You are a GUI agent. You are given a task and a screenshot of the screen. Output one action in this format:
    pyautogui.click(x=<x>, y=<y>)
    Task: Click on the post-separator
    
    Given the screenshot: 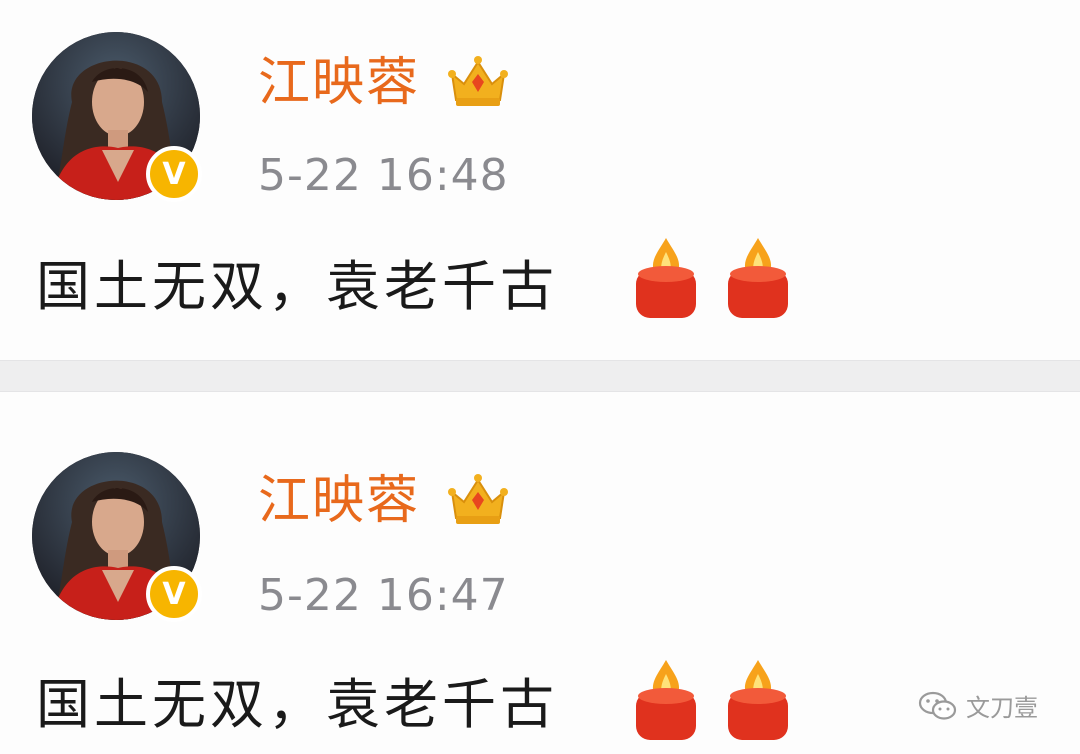 What is the action you would take?
    pyautogui.click(x=540, y=376)
    